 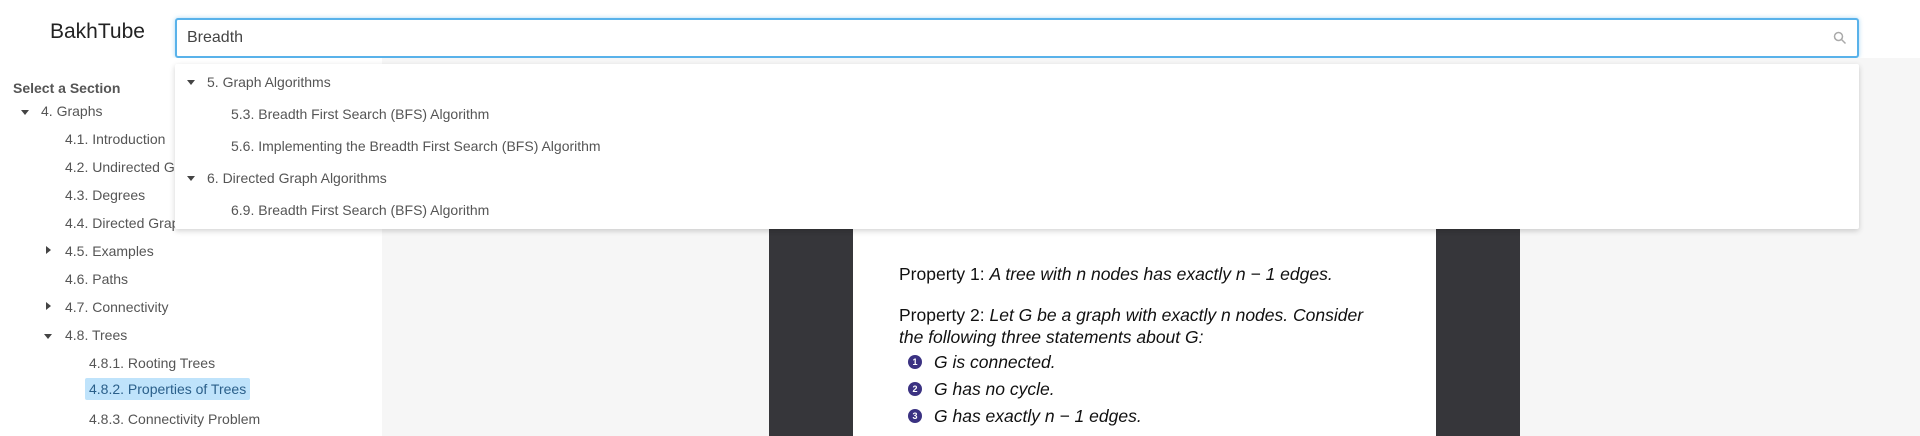 What do you see at coordinates (915, 362) in the screenshot?
I see `bullet-1-icon: 1` at bounding box center [915, 362].